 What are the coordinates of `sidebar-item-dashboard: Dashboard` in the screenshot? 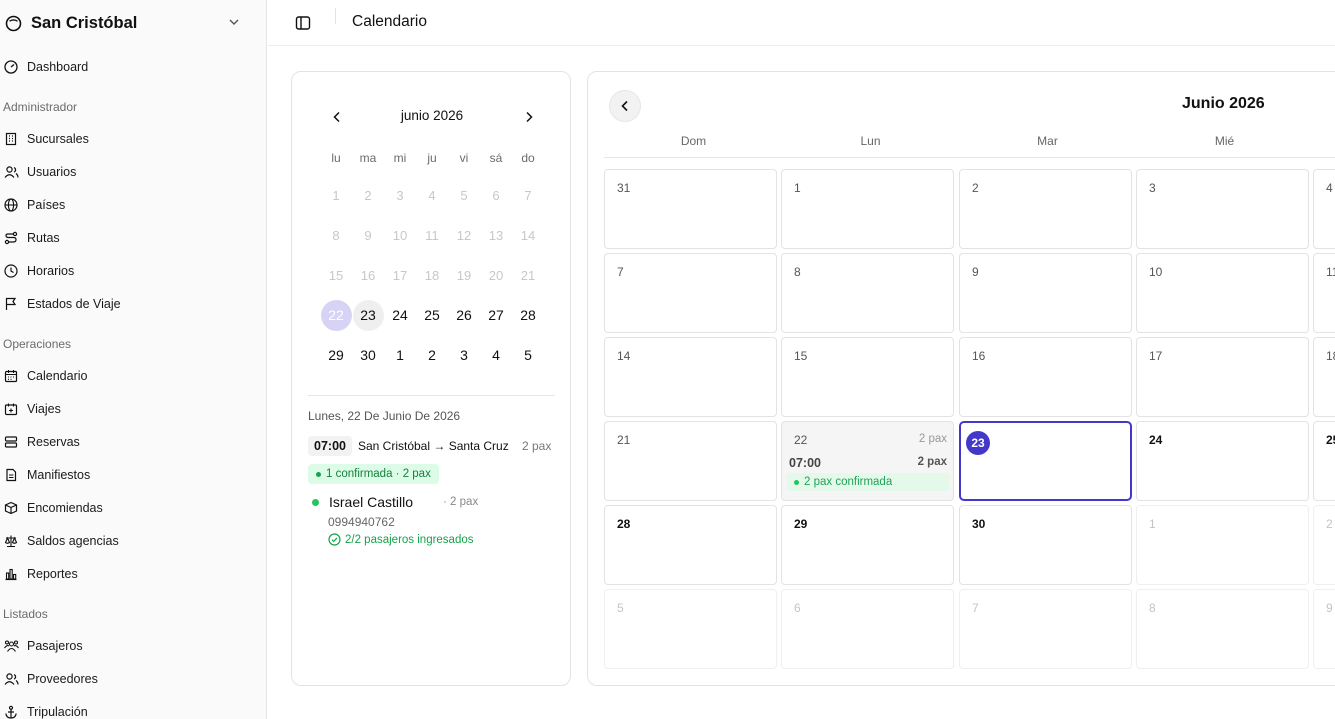 It's located at (128, 67).